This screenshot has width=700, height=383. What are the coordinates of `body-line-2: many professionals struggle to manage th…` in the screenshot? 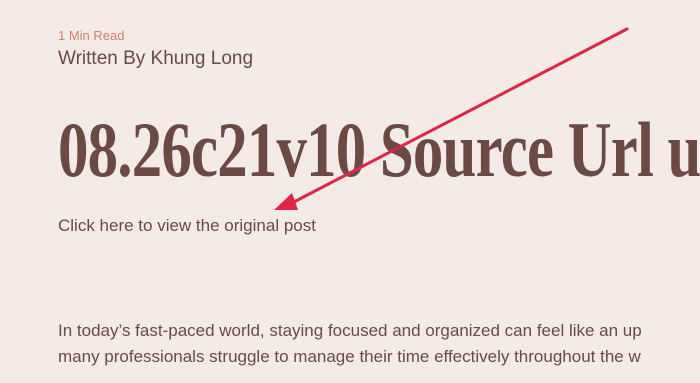 It's located at (349, 356).